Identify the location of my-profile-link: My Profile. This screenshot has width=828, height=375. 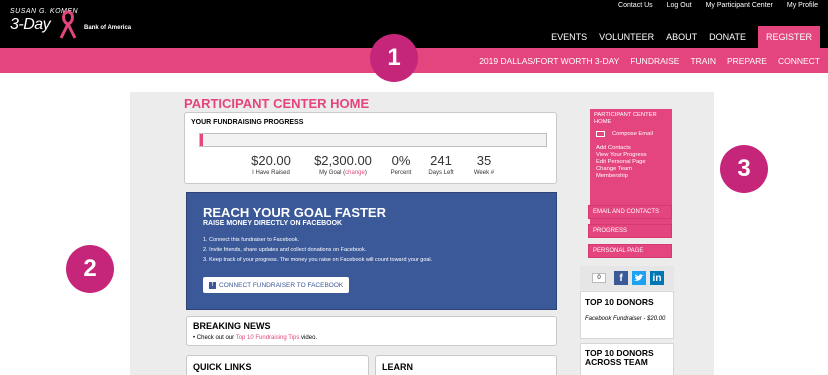
(802, 5).